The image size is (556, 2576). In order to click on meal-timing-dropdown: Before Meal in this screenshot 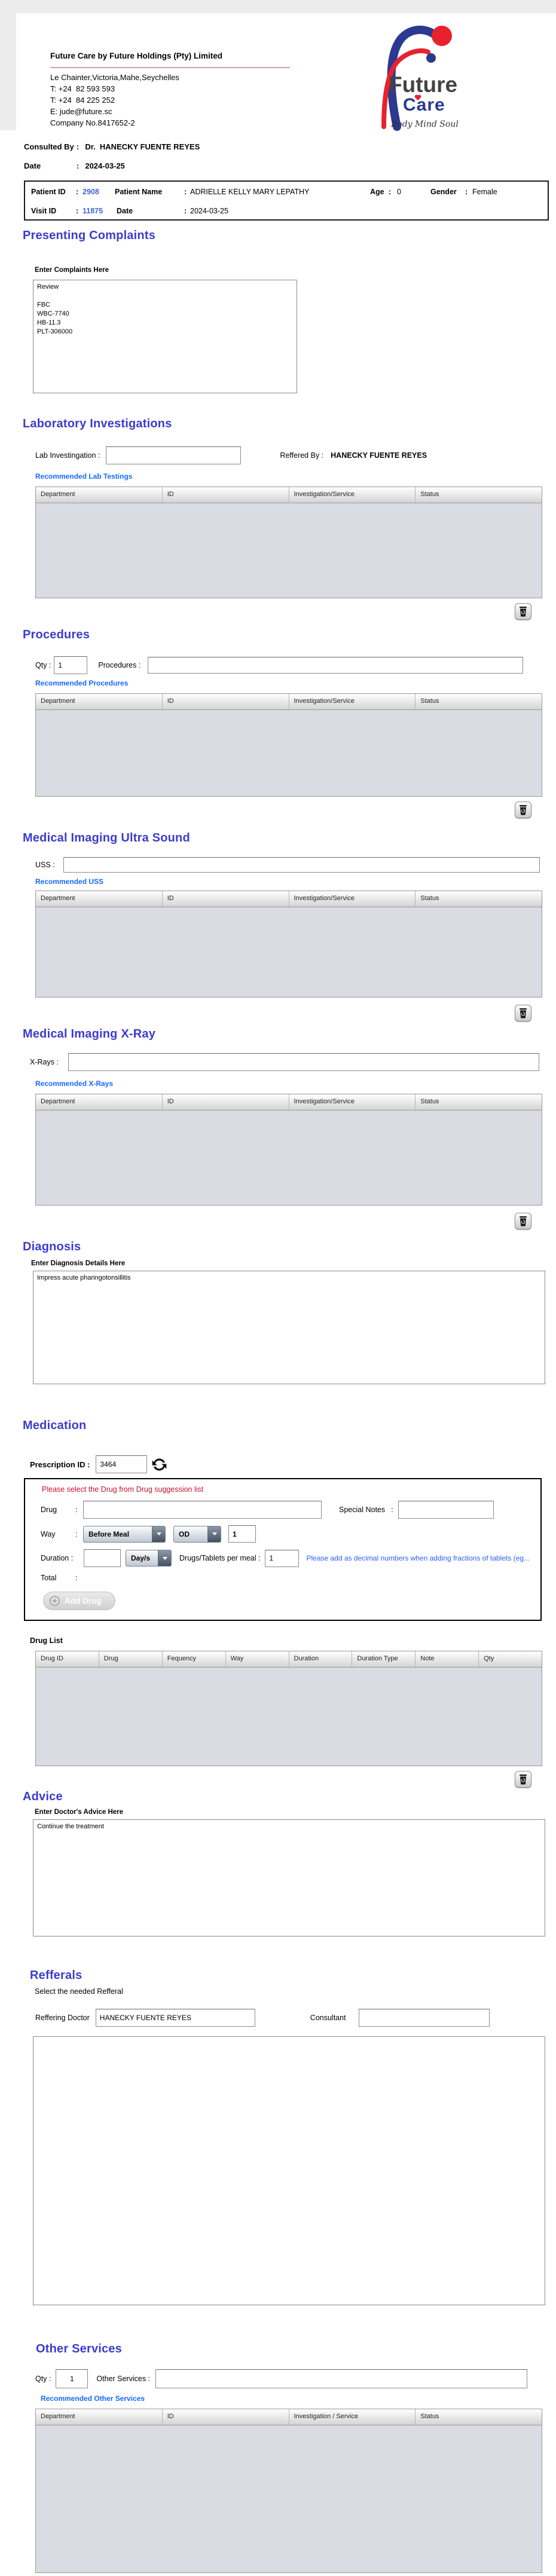, I will do `click(125, 1534)`.